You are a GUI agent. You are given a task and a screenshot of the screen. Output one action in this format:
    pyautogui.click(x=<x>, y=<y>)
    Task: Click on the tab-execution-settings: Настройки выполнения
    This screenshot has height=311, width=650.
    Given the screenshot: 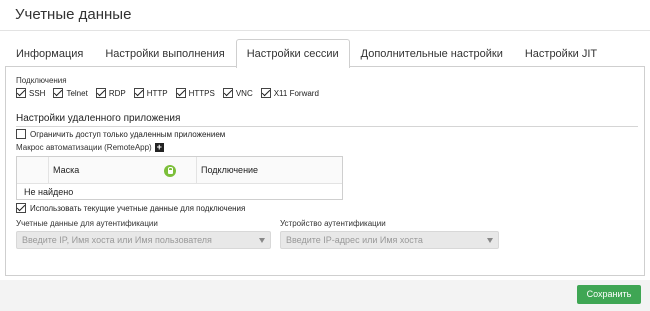 What is the action you would take?
    pyautogui.click(x=164, y=53)
    